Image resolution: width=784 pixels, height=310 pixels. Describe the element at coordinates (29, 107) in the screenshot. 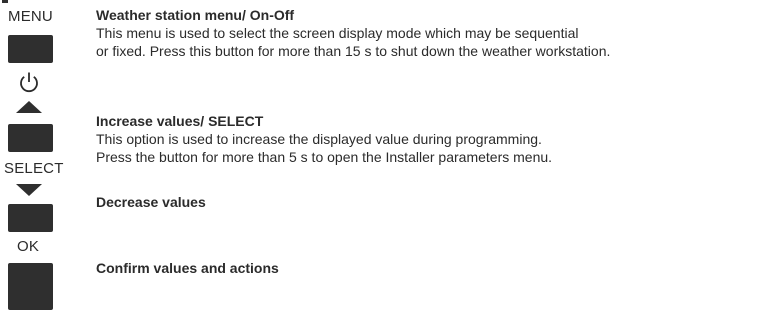

I see `up-triangle-icon` at that location.